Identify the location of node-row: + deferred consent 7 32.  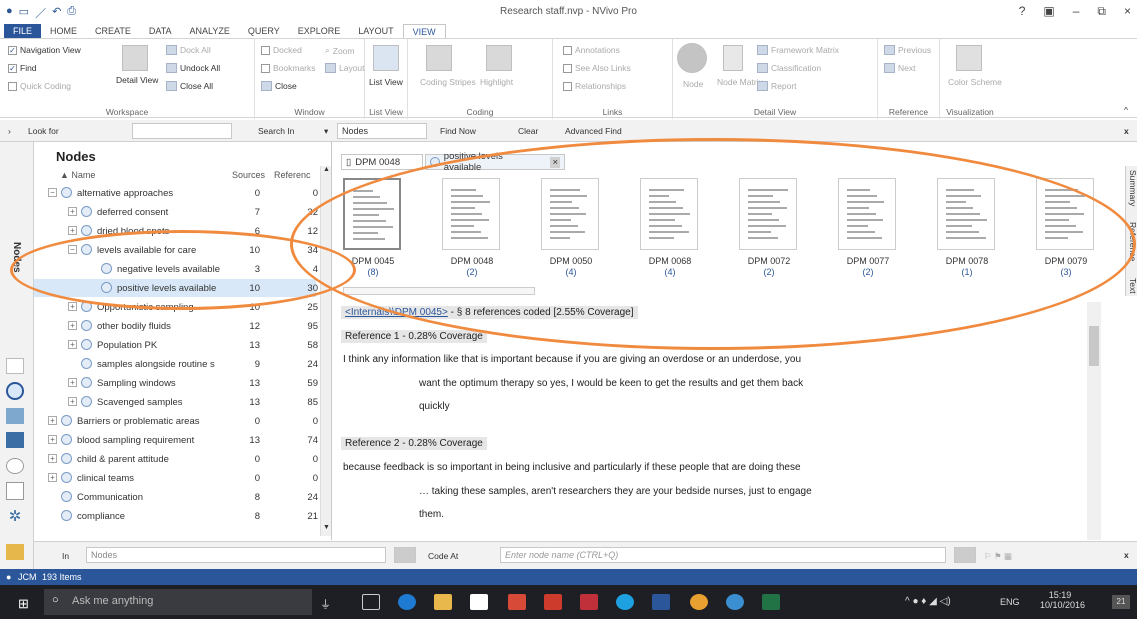
(176, 212).